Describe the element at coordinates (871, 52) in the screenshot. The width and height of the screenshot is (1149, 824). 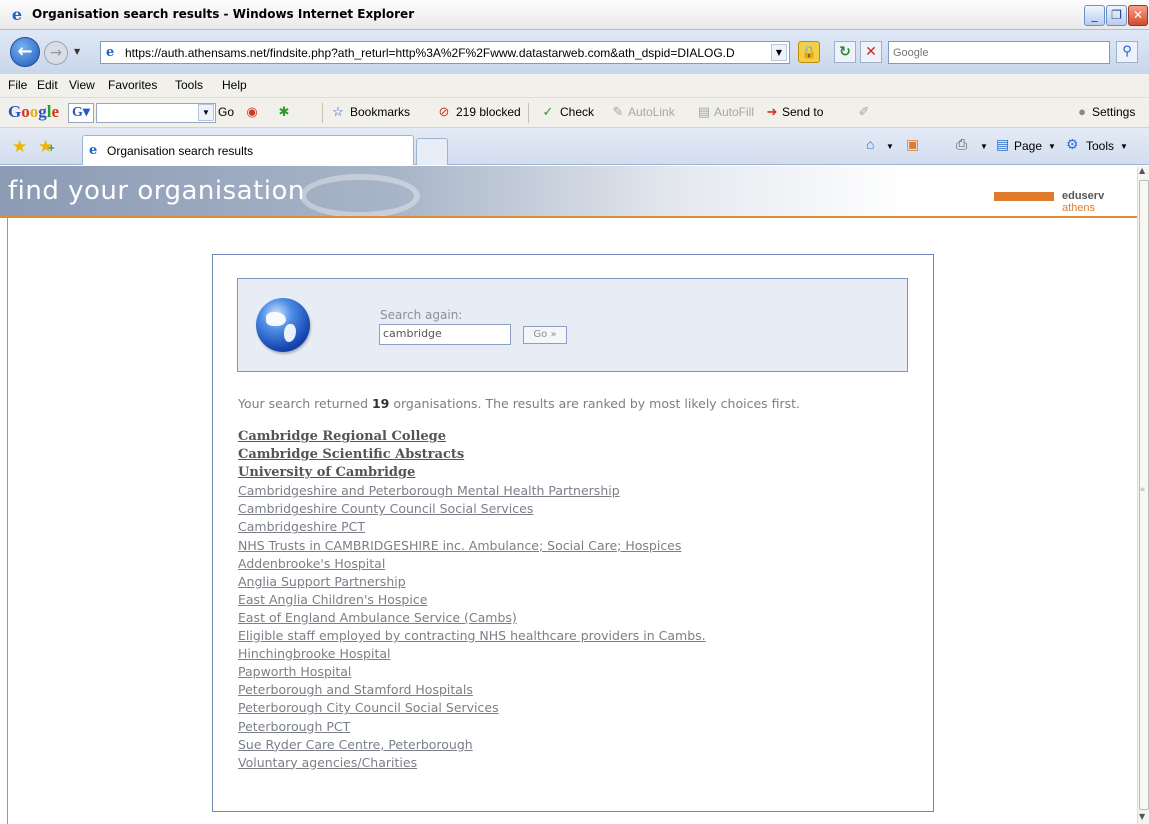
I see `stop-icon: ✕` at that location.